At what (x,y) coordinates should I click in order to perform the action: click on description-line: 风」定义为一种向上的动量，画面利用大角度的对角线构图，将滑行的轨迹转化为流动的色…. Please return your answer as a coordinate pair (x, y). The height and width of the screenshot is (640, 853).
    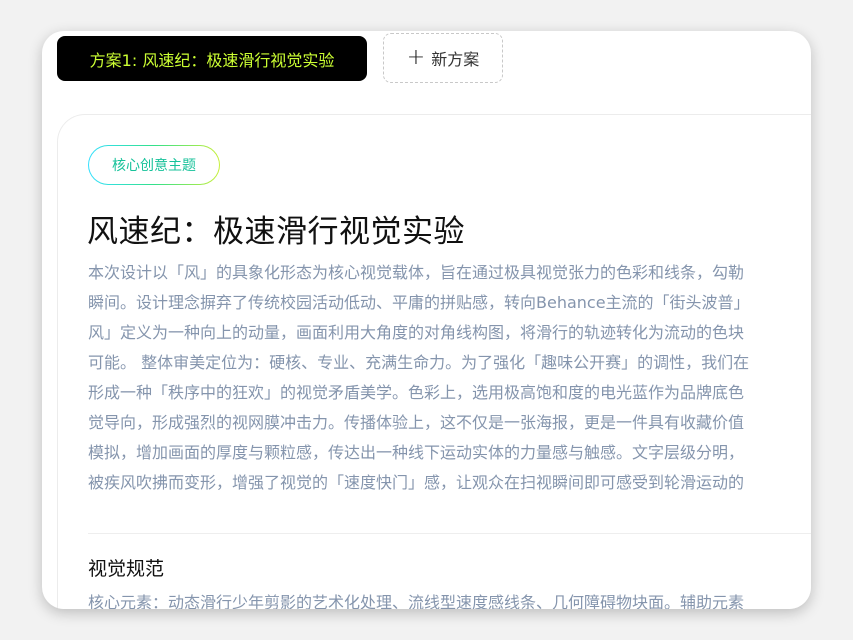
    Looking at the image, I should click on (416, 332).